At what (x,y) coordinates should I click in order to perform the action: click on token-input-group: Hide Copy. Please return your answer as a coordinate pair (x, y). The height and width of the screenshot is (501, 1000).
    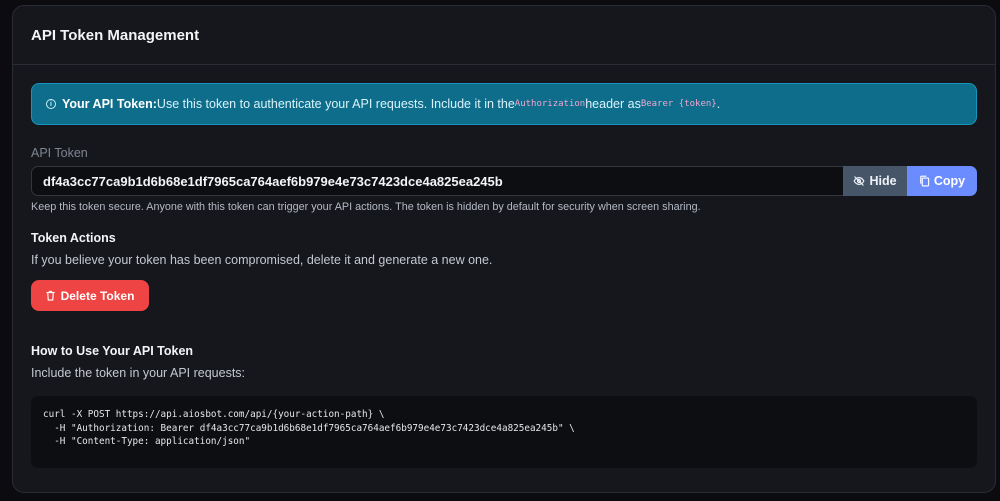
    Looking at the image, I should click on (504, 181).